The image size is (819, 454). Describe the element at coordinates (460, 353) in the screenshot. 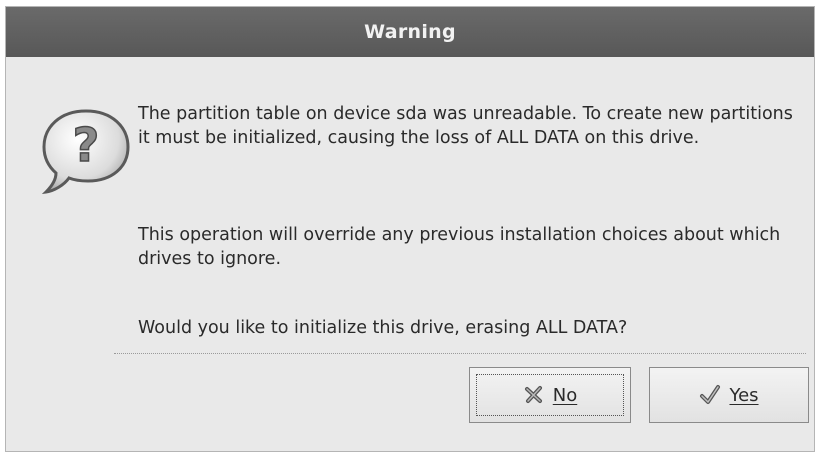

I see `button-separator` at that location.